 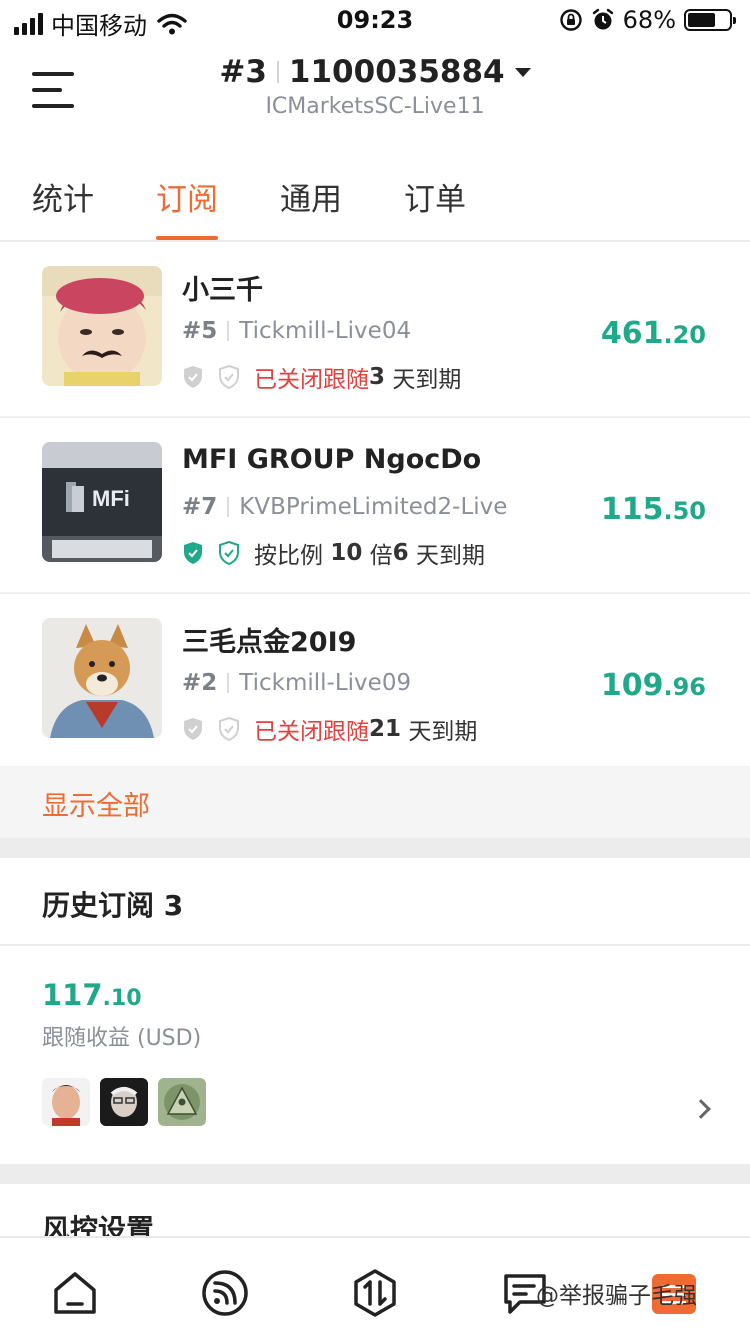 I want to click on profit-int: 115, so click(x=632, y=509).